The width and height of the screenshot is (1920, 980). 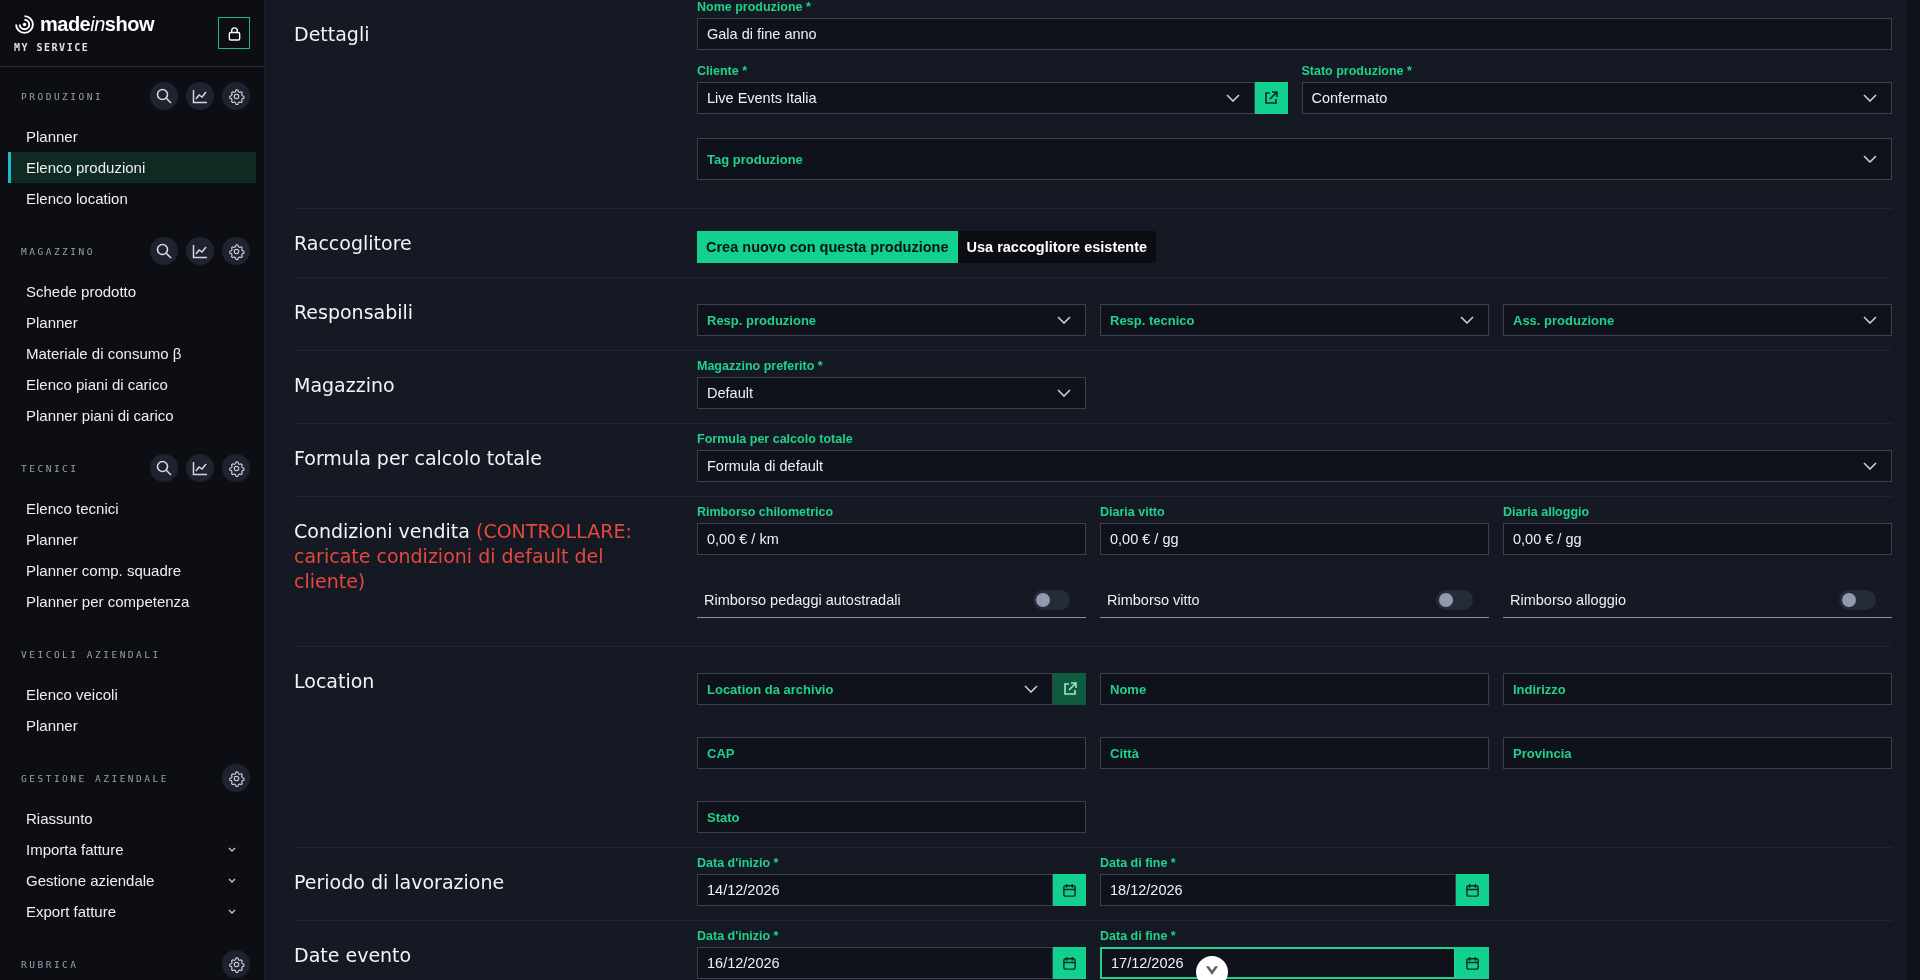 What do you see at coordinates (1697, 600) in the screenshot?
I see `toggle-row: Rimborso alloggio` at bounding box center [1697, 600].